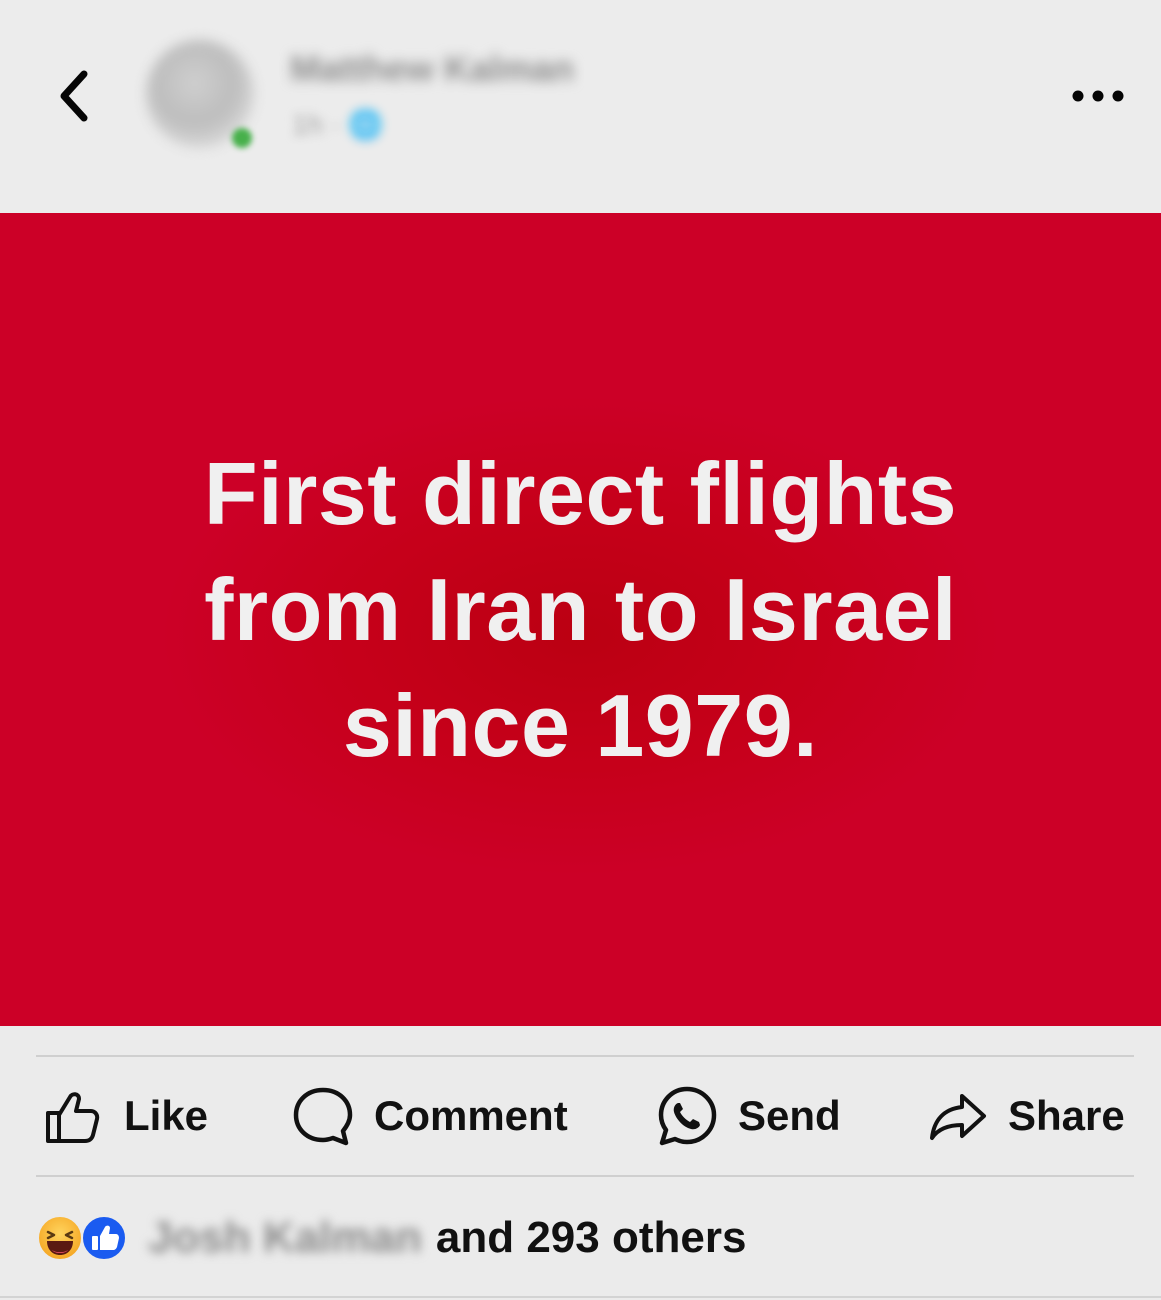 Image resolution: width=1161 pixels, height=1300 pixels. Describe the element at coordinates (320, 124) in the screenshot. I see `post-time: 1h ·` at that location.